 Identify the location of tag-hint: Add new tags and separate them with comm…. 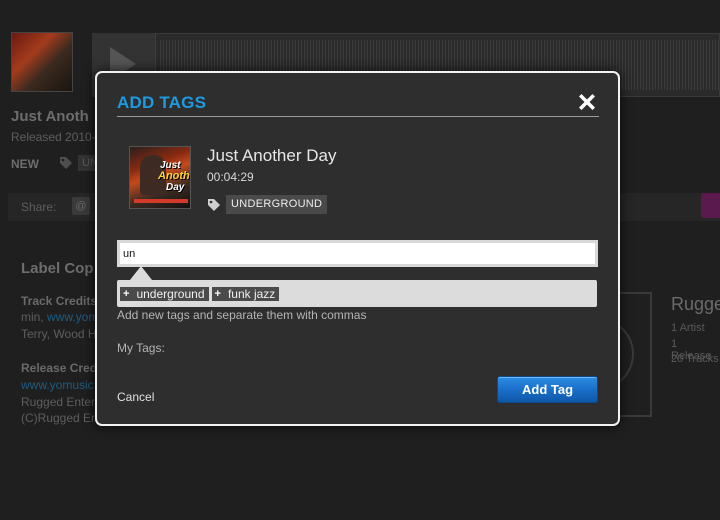
(242, 315).